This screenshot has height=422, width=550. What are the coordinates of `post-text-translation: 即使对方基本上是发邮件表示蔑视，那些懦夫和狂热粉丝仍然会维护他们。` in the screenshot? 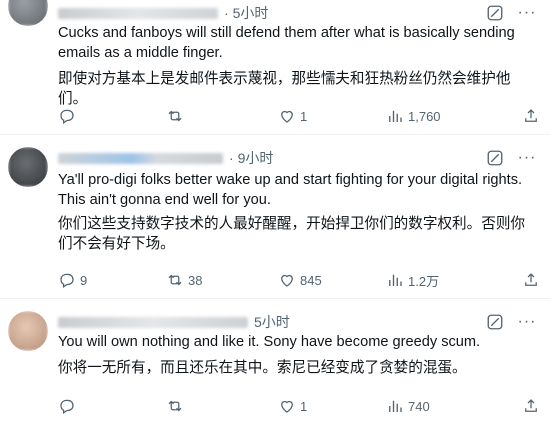 It's located at (284, 89).